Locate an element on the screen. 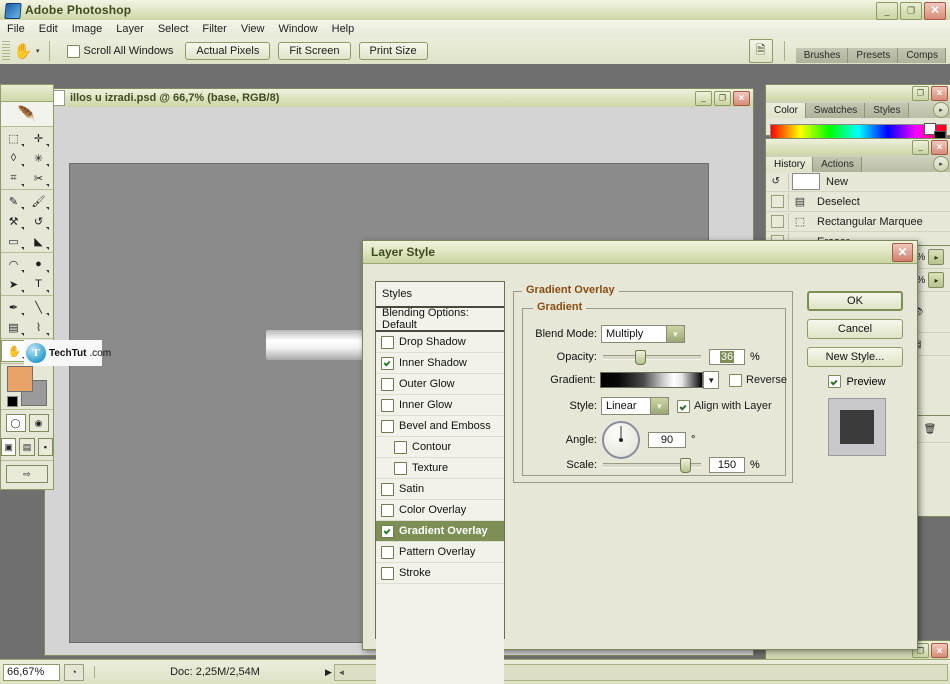 This screenshot has width=950, height=684. layers-fill-arrow-icon: ▸ is located at coordinates (936, 280).